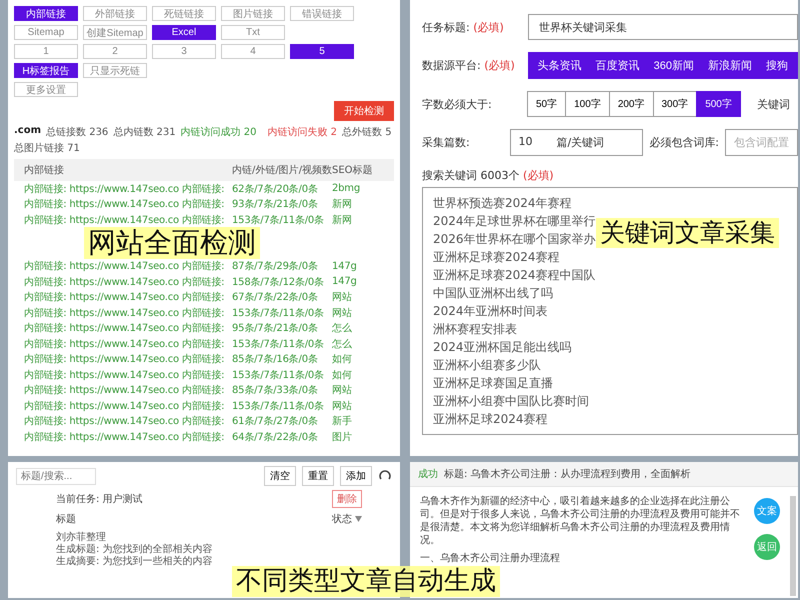 This screenshot has width=800, height=600. What do you see at coordinates (46, 51) in the screenshot?
I see `option-button: 1` at bounding box center [46, 51].